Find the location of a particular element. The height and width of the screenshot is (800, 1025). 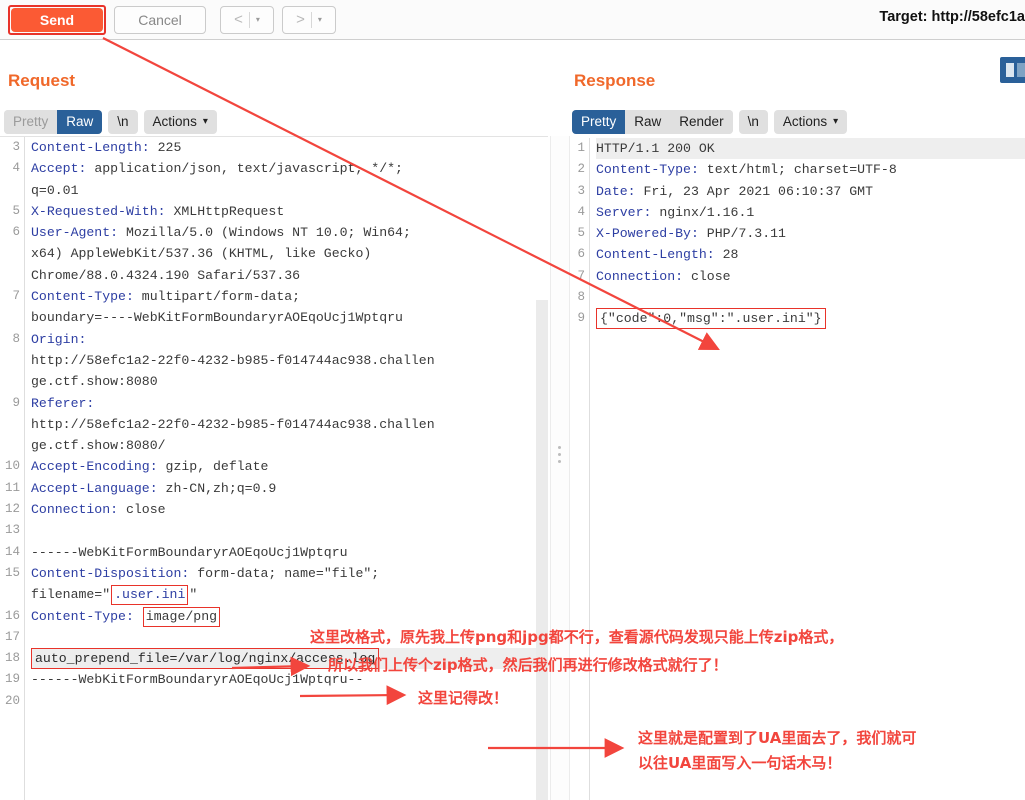

response-view-tabs: Pretty Raw Render is located at coordinates (652, 122).